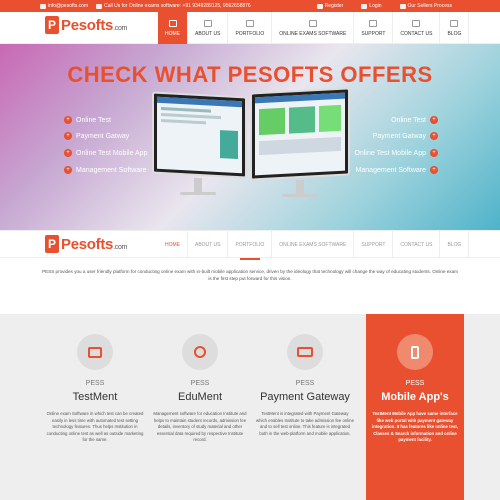  Describe the element at coordinates (415, 397) in the screenshot. I see `service-name: Mobile App's` at that location.